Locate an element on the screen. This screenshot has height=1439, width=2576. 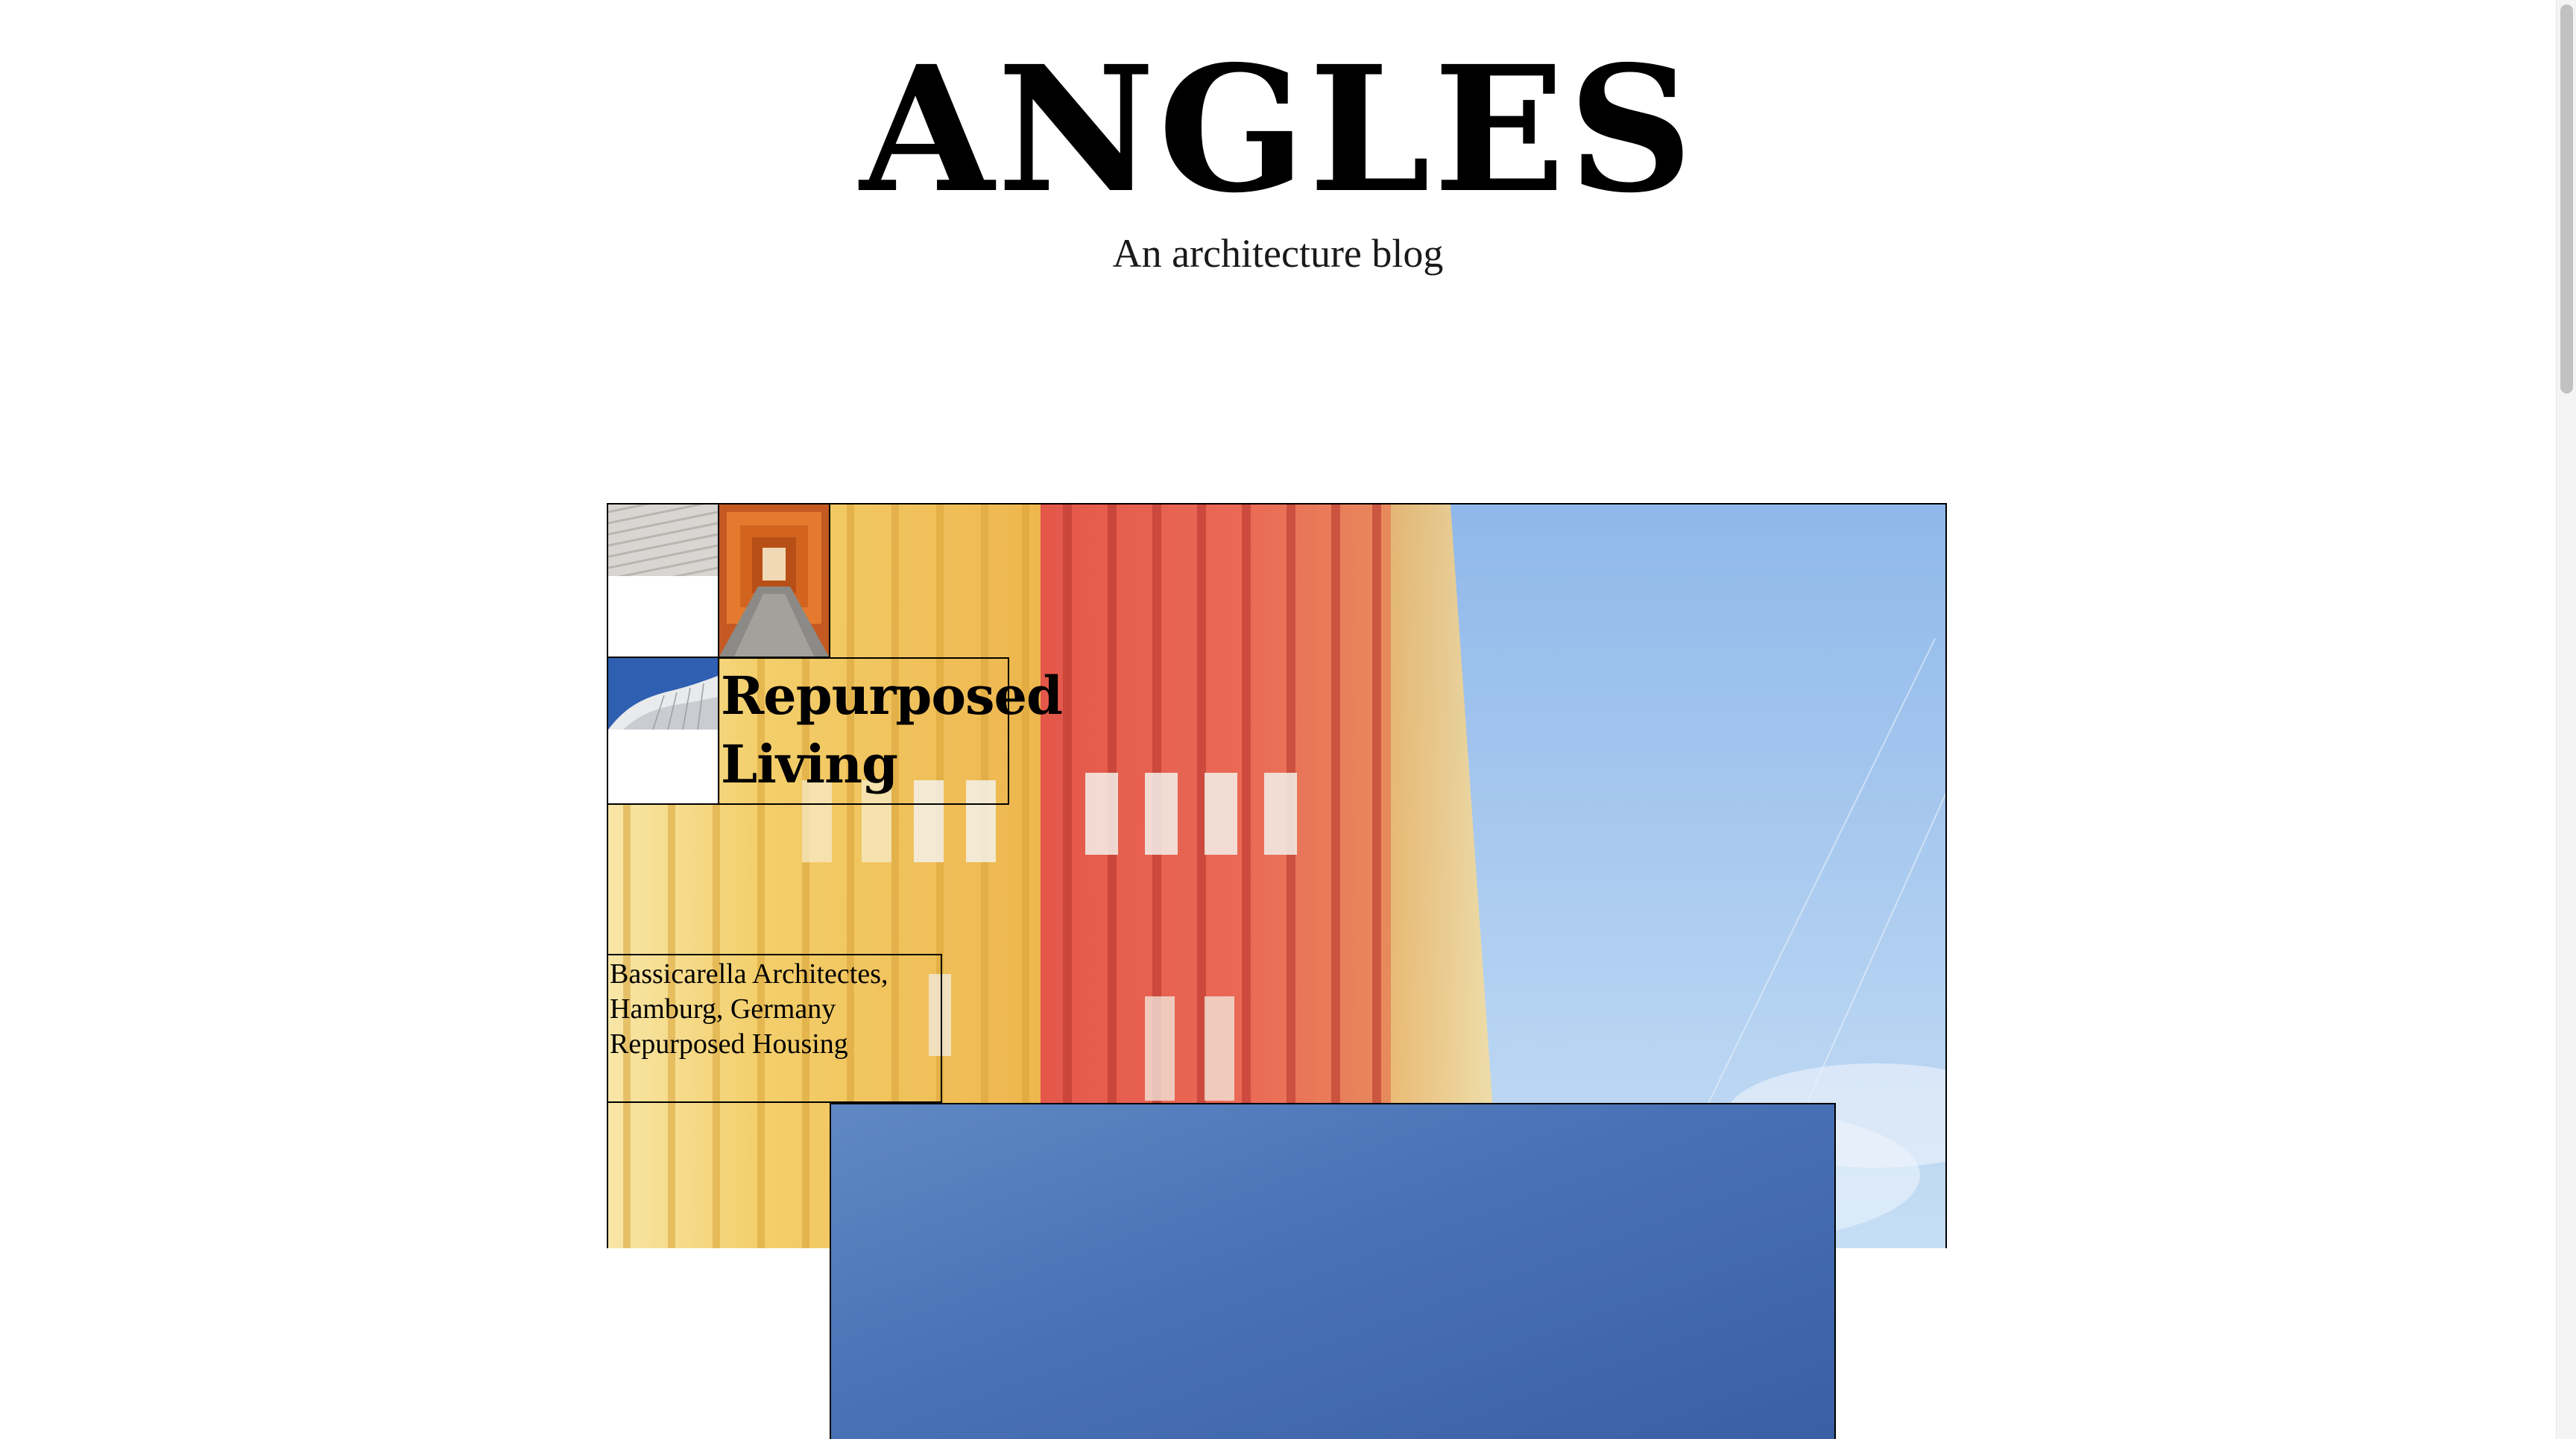
orange-corridor-thumbnail is located at coordinates (774, 580).